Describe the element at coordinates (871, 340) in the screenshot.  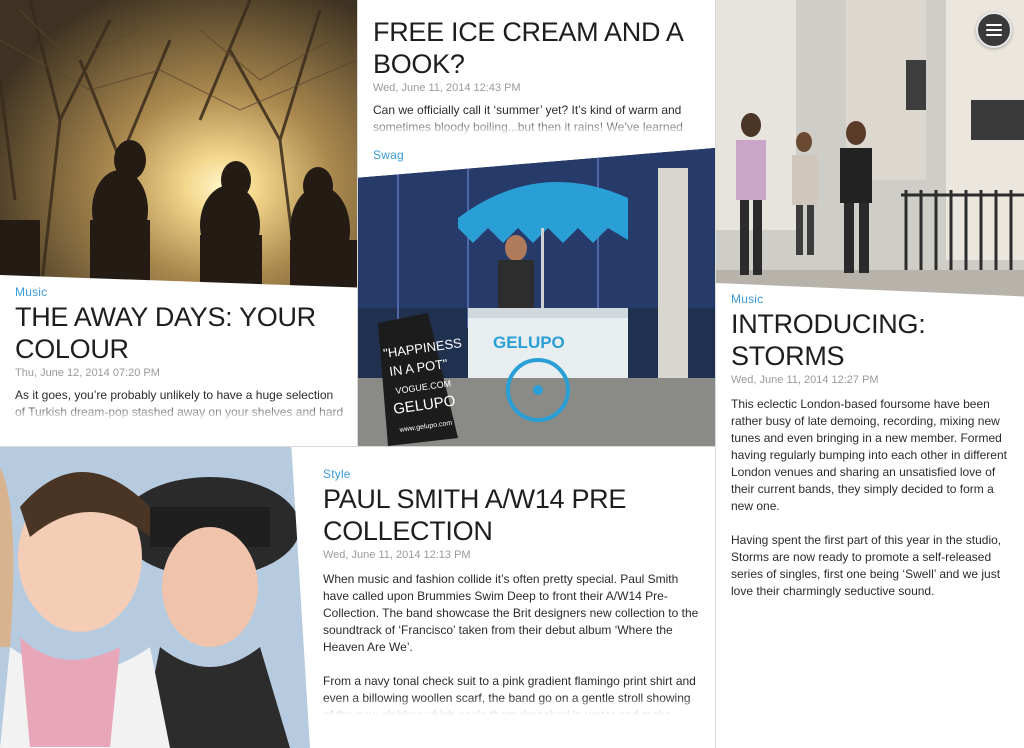
I see `article-title: INTRODUCING: STORMS` at that location.